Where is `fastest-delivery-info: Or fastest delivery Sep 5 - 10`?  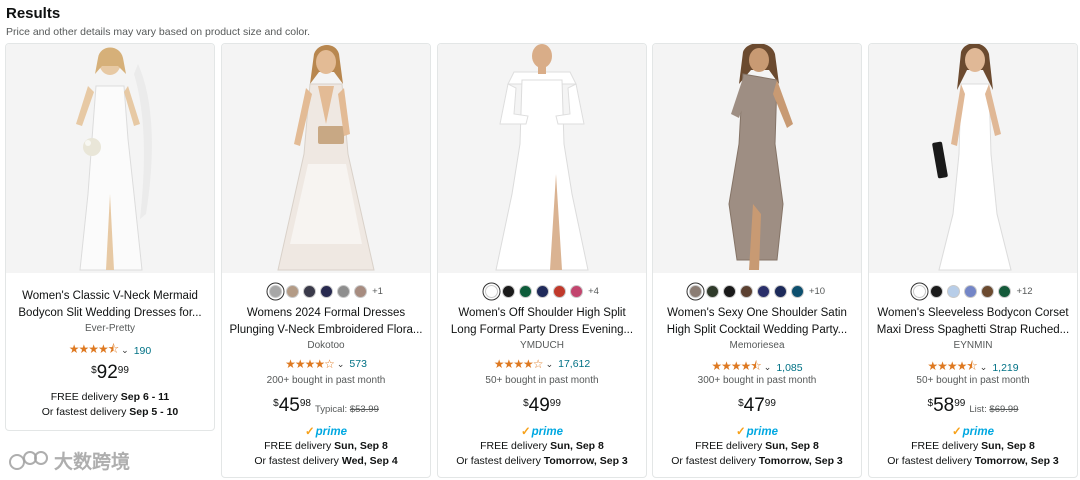
fastest-delivery-info: Or fastest delivery Sep 5 - 10 is located at coordinates (110, 412).